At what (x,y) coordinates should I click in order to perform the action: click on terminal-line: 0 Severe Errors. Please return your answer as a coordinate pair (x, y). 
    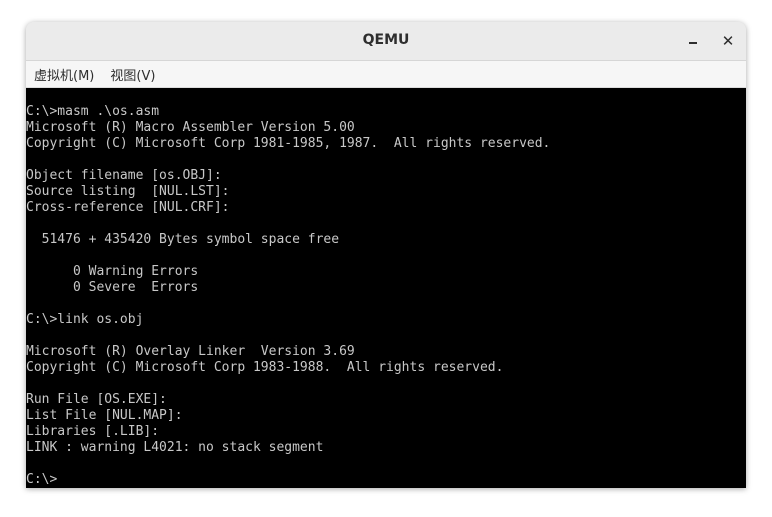
    Looking at the image, I should click on (112, 287).